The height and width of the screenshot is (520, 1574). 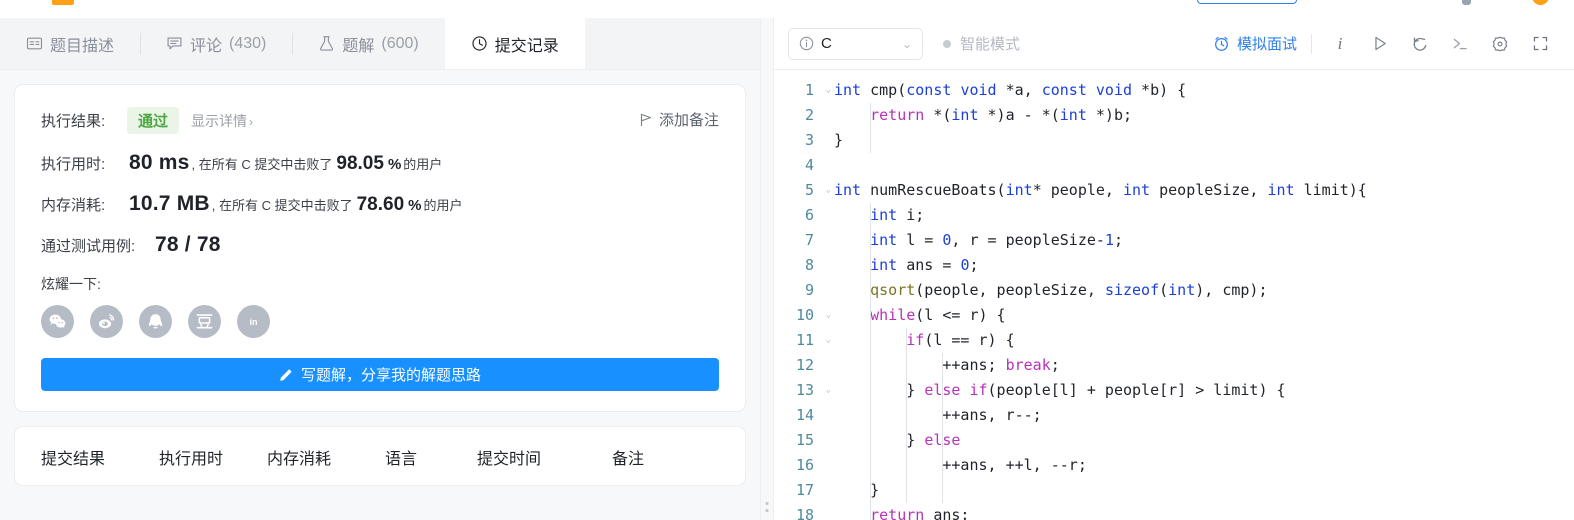 I want to click on line-number: 14, so click(x=804, y=415).